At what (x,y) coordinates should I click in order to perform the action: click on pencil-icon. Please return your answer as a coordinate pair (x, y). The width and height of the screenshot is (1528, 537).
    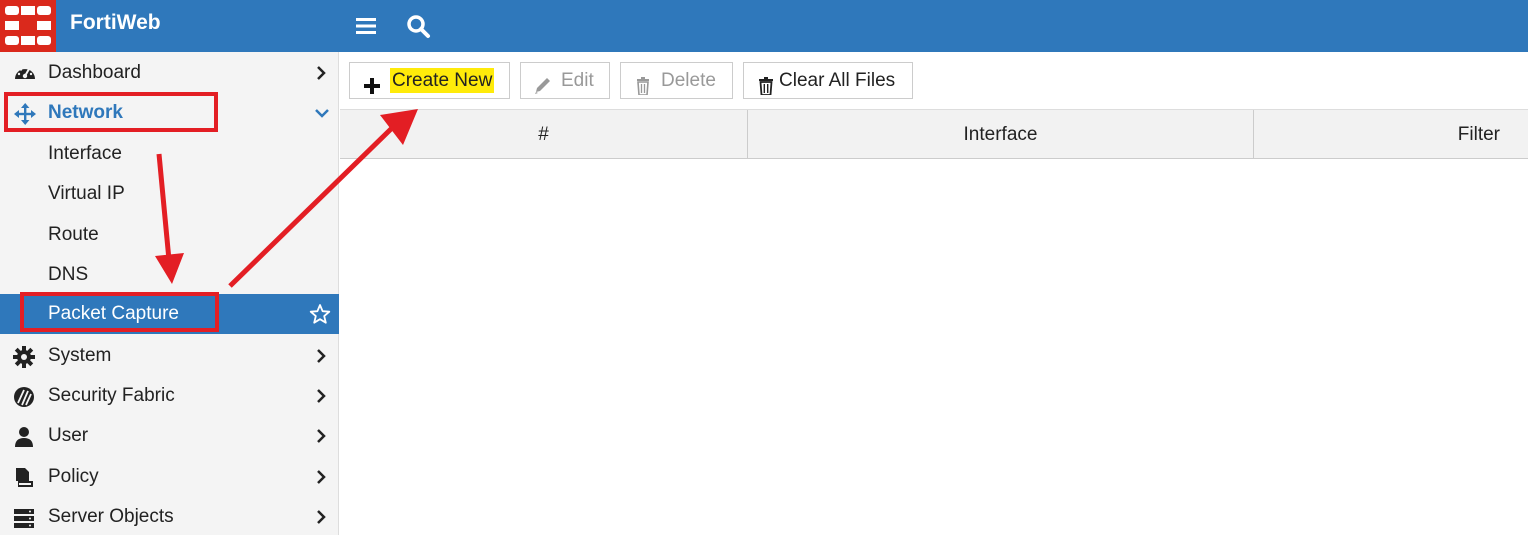
    Looking at the image, I should click on (543, 83).